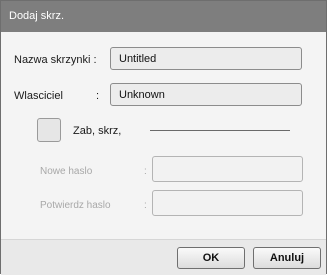 The width and height of the screenshot is (328, 275). I want to click on new-password-colon: :, so click(145, 171).